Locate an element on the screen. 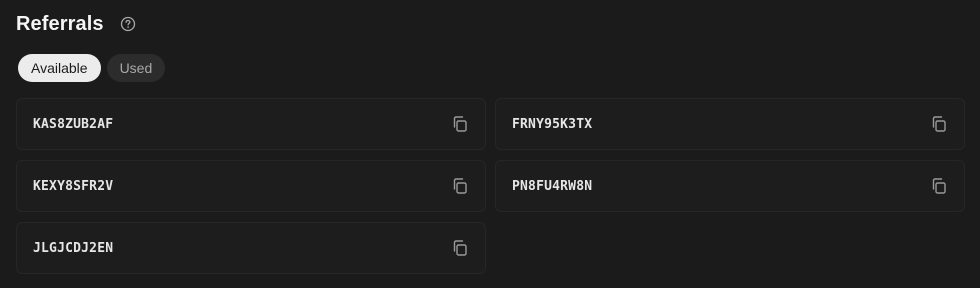 The height and width of the screenshot is (288, 980). page-title: Referrals is located at coordinates (60, 23).